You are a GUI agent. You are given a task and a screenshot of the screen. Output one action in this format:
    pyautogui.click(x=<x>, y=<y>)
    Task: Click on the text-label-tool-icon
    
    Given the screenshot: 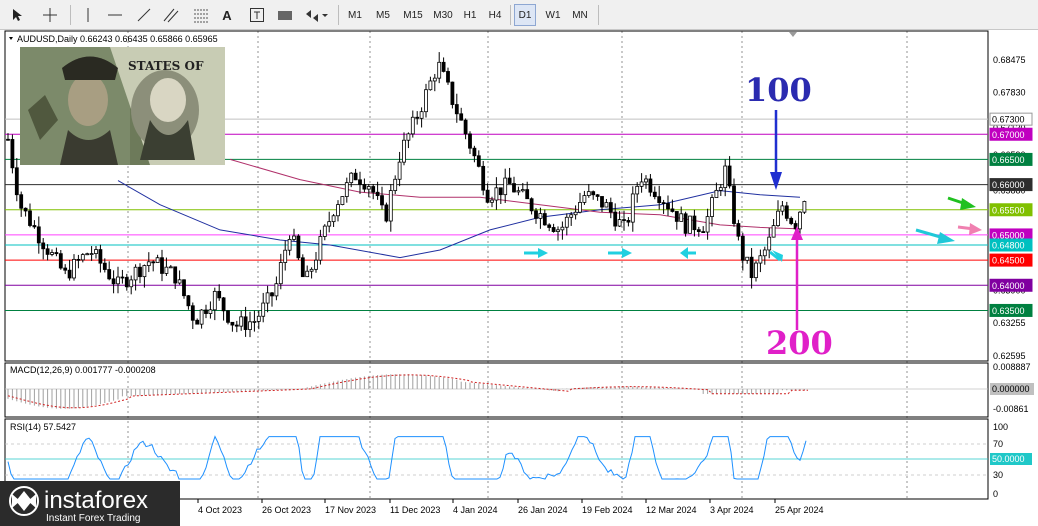 What is the action you would take?
    pyautogui.click(x=257, y=15)
    